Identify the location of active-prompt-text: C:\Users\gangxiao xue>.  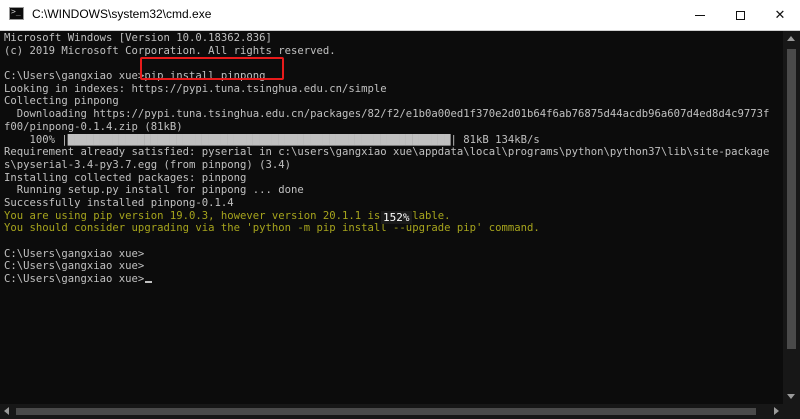
(74, 279).